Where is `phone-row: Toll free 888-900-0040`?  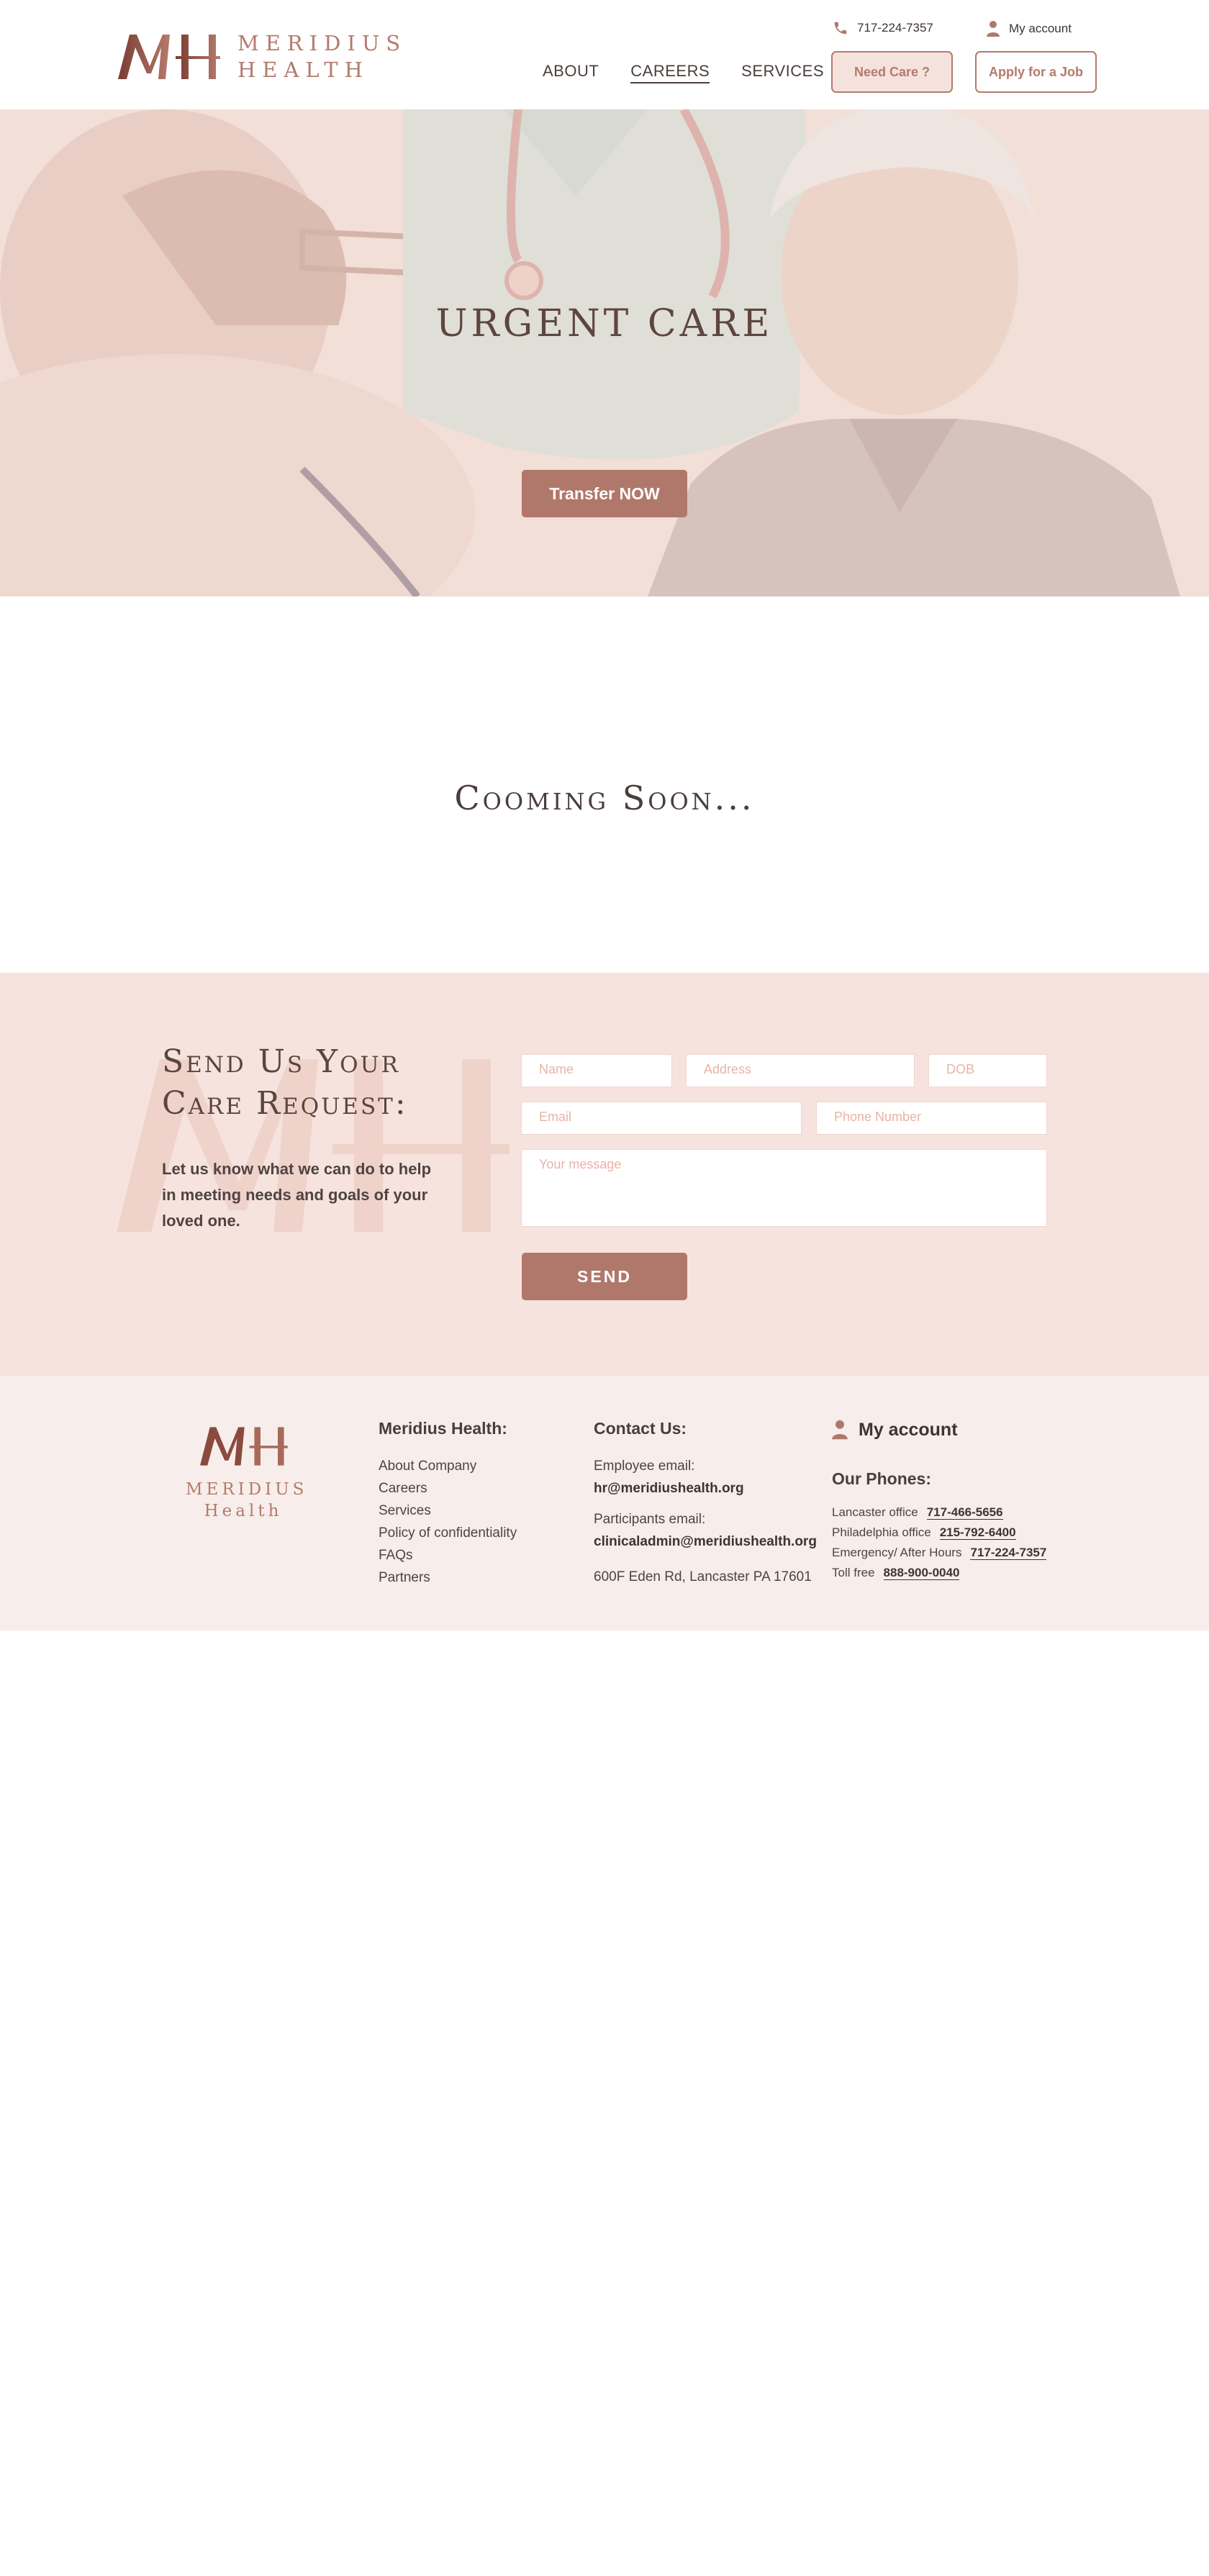
phone-row: Toll free 888-900-0040 is located at coordinates (939, 1573).